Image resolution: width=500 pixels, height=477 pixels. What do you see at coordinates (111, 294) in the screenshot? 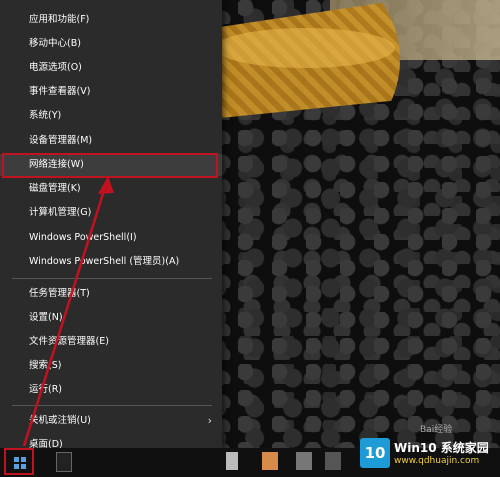
I see `menu-item-task-manager: 任务管理器(T)` at bounding box center [111, 294].